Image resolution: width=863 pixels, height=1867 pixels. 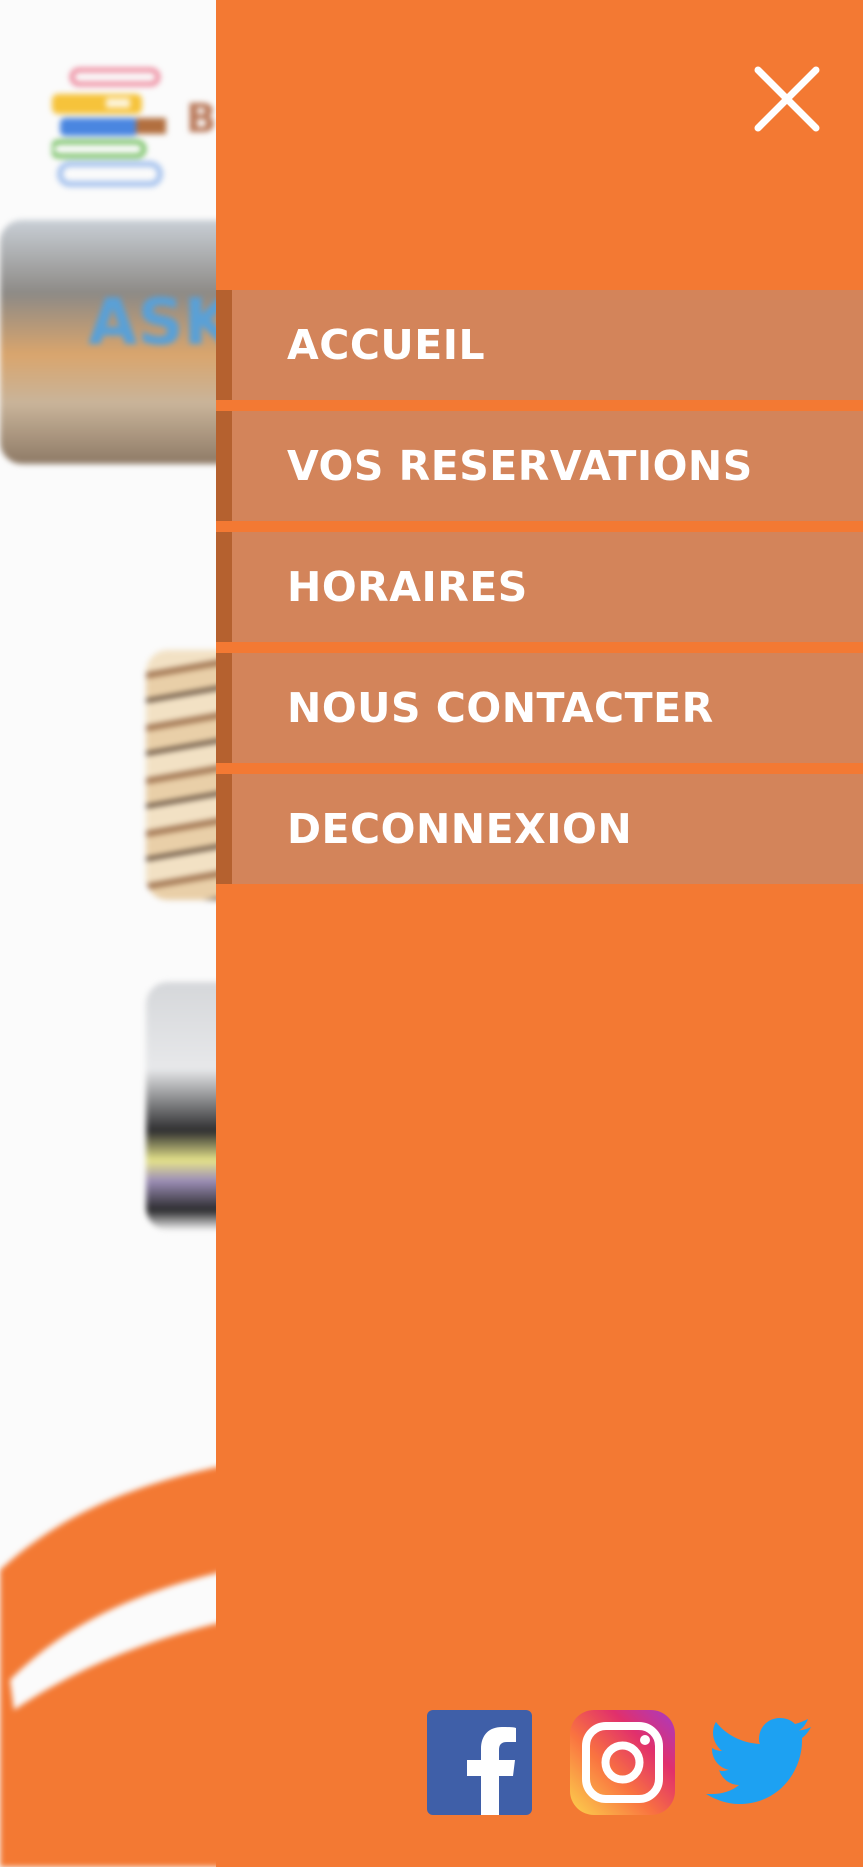 What do you see at coordinates (460, 829) in the screenshot?
I see `menu-item-label: DECONNEXION` at bounding box center [460, 829].